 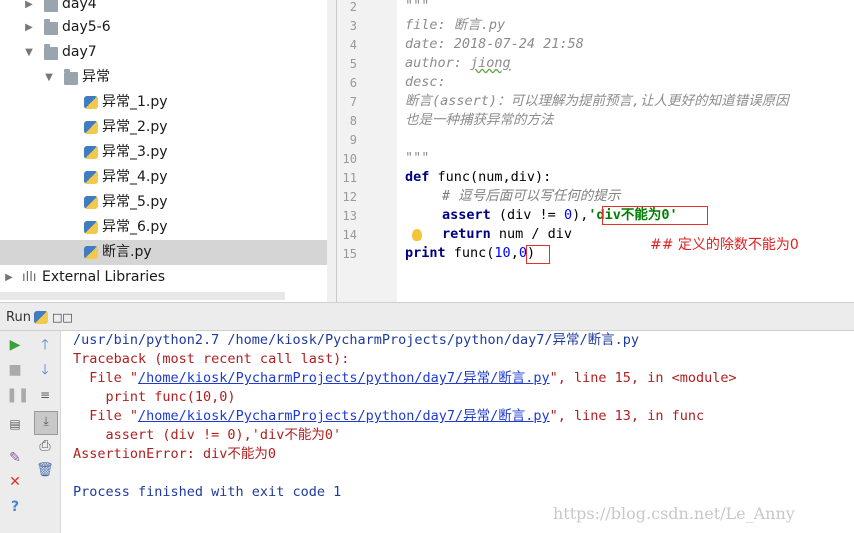 I want to click on tree-item-label: day5-6, so click(x=86, y=27).